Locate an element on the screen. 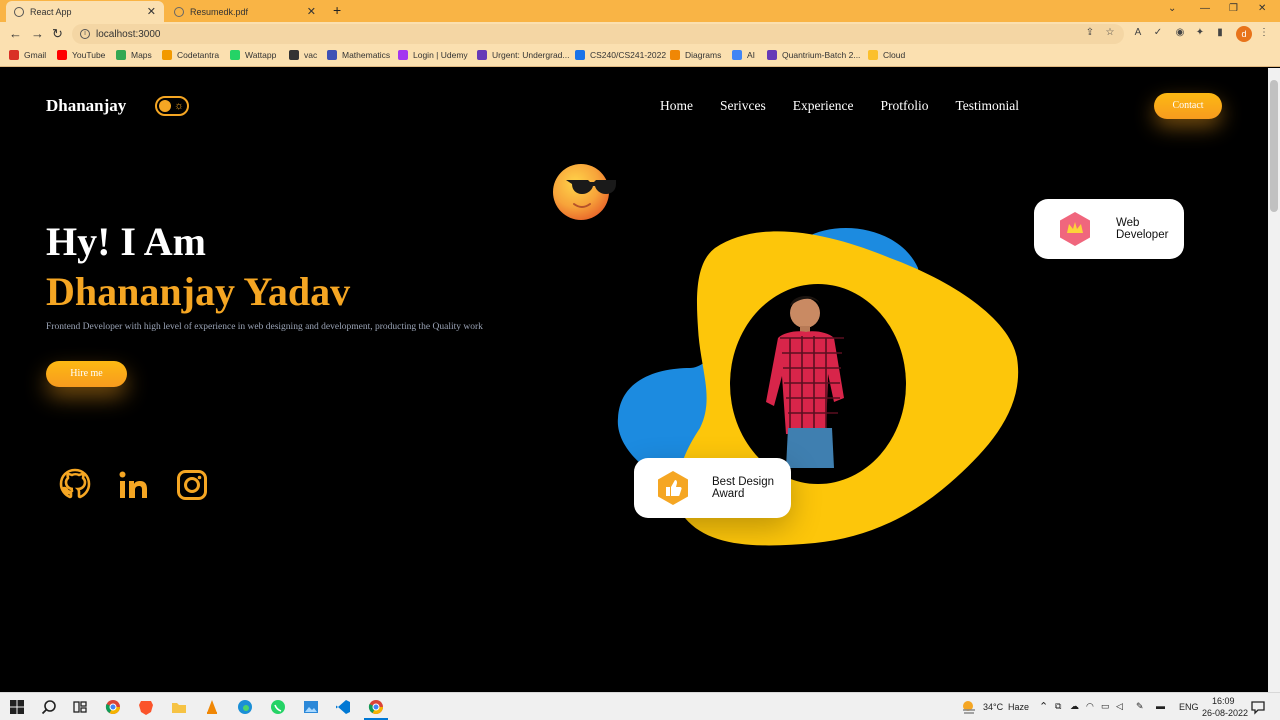  bookmark-item: Wattapp is located at coordinates (253, 55).